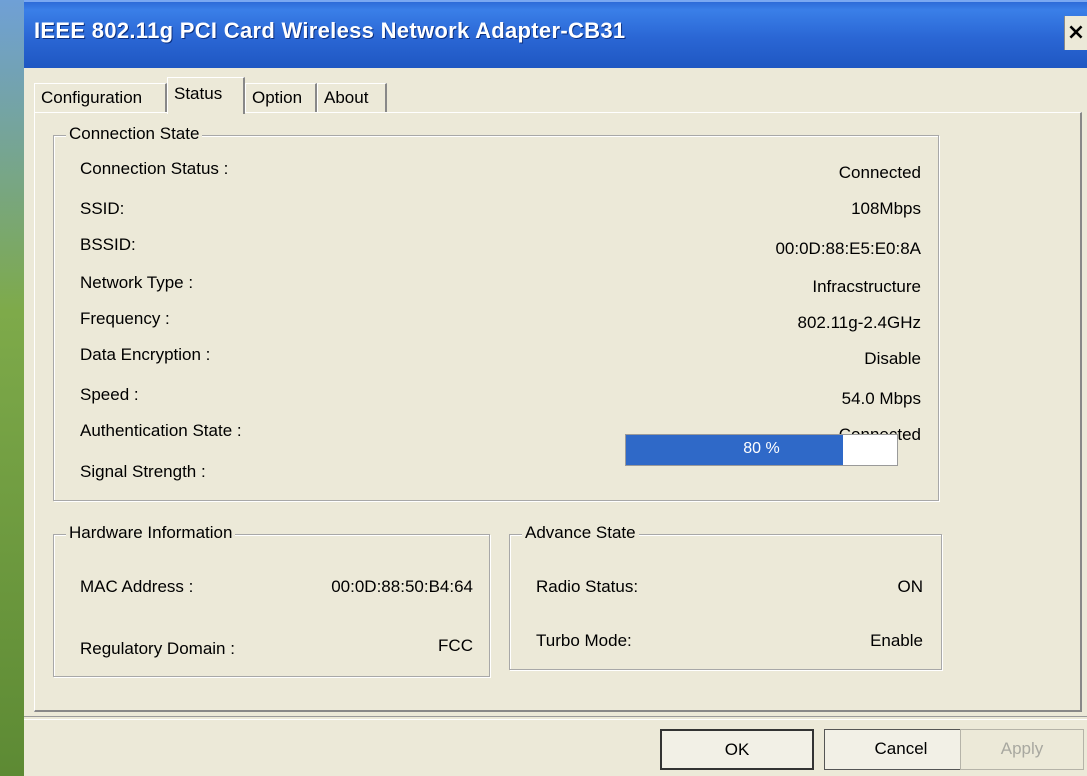  I want to click on desktop-background, so click(13, 388).